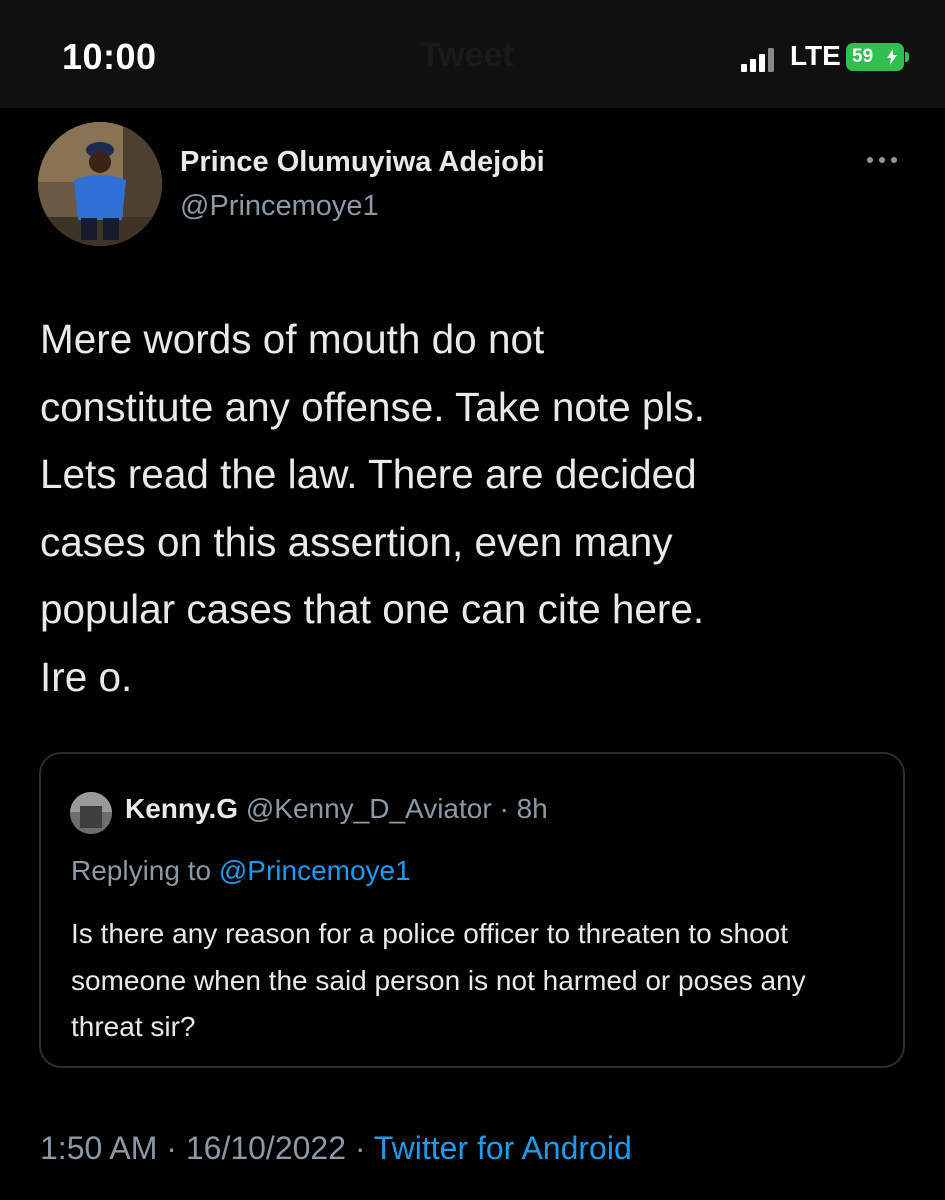 The image size is (945, 1200). Describe the element at coordinates (181, 808) in the screenshot. I see `quote-author-name: Kenny.G` at that location.